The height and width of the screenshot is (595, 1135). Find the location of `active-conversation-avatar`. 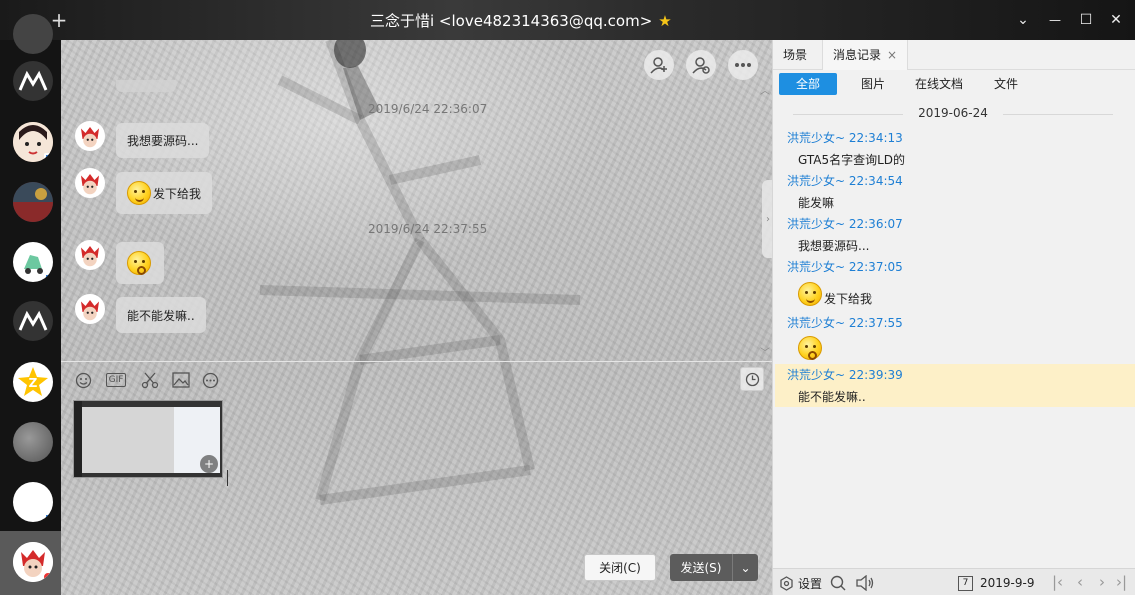

active-conversation-avatar is located at coordinates (33, 562).